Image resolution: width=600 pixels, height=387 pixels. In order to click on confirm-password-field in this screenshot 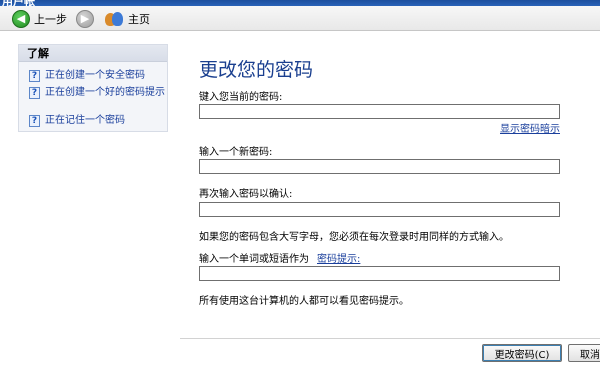, I will do `click(379, 209)`.